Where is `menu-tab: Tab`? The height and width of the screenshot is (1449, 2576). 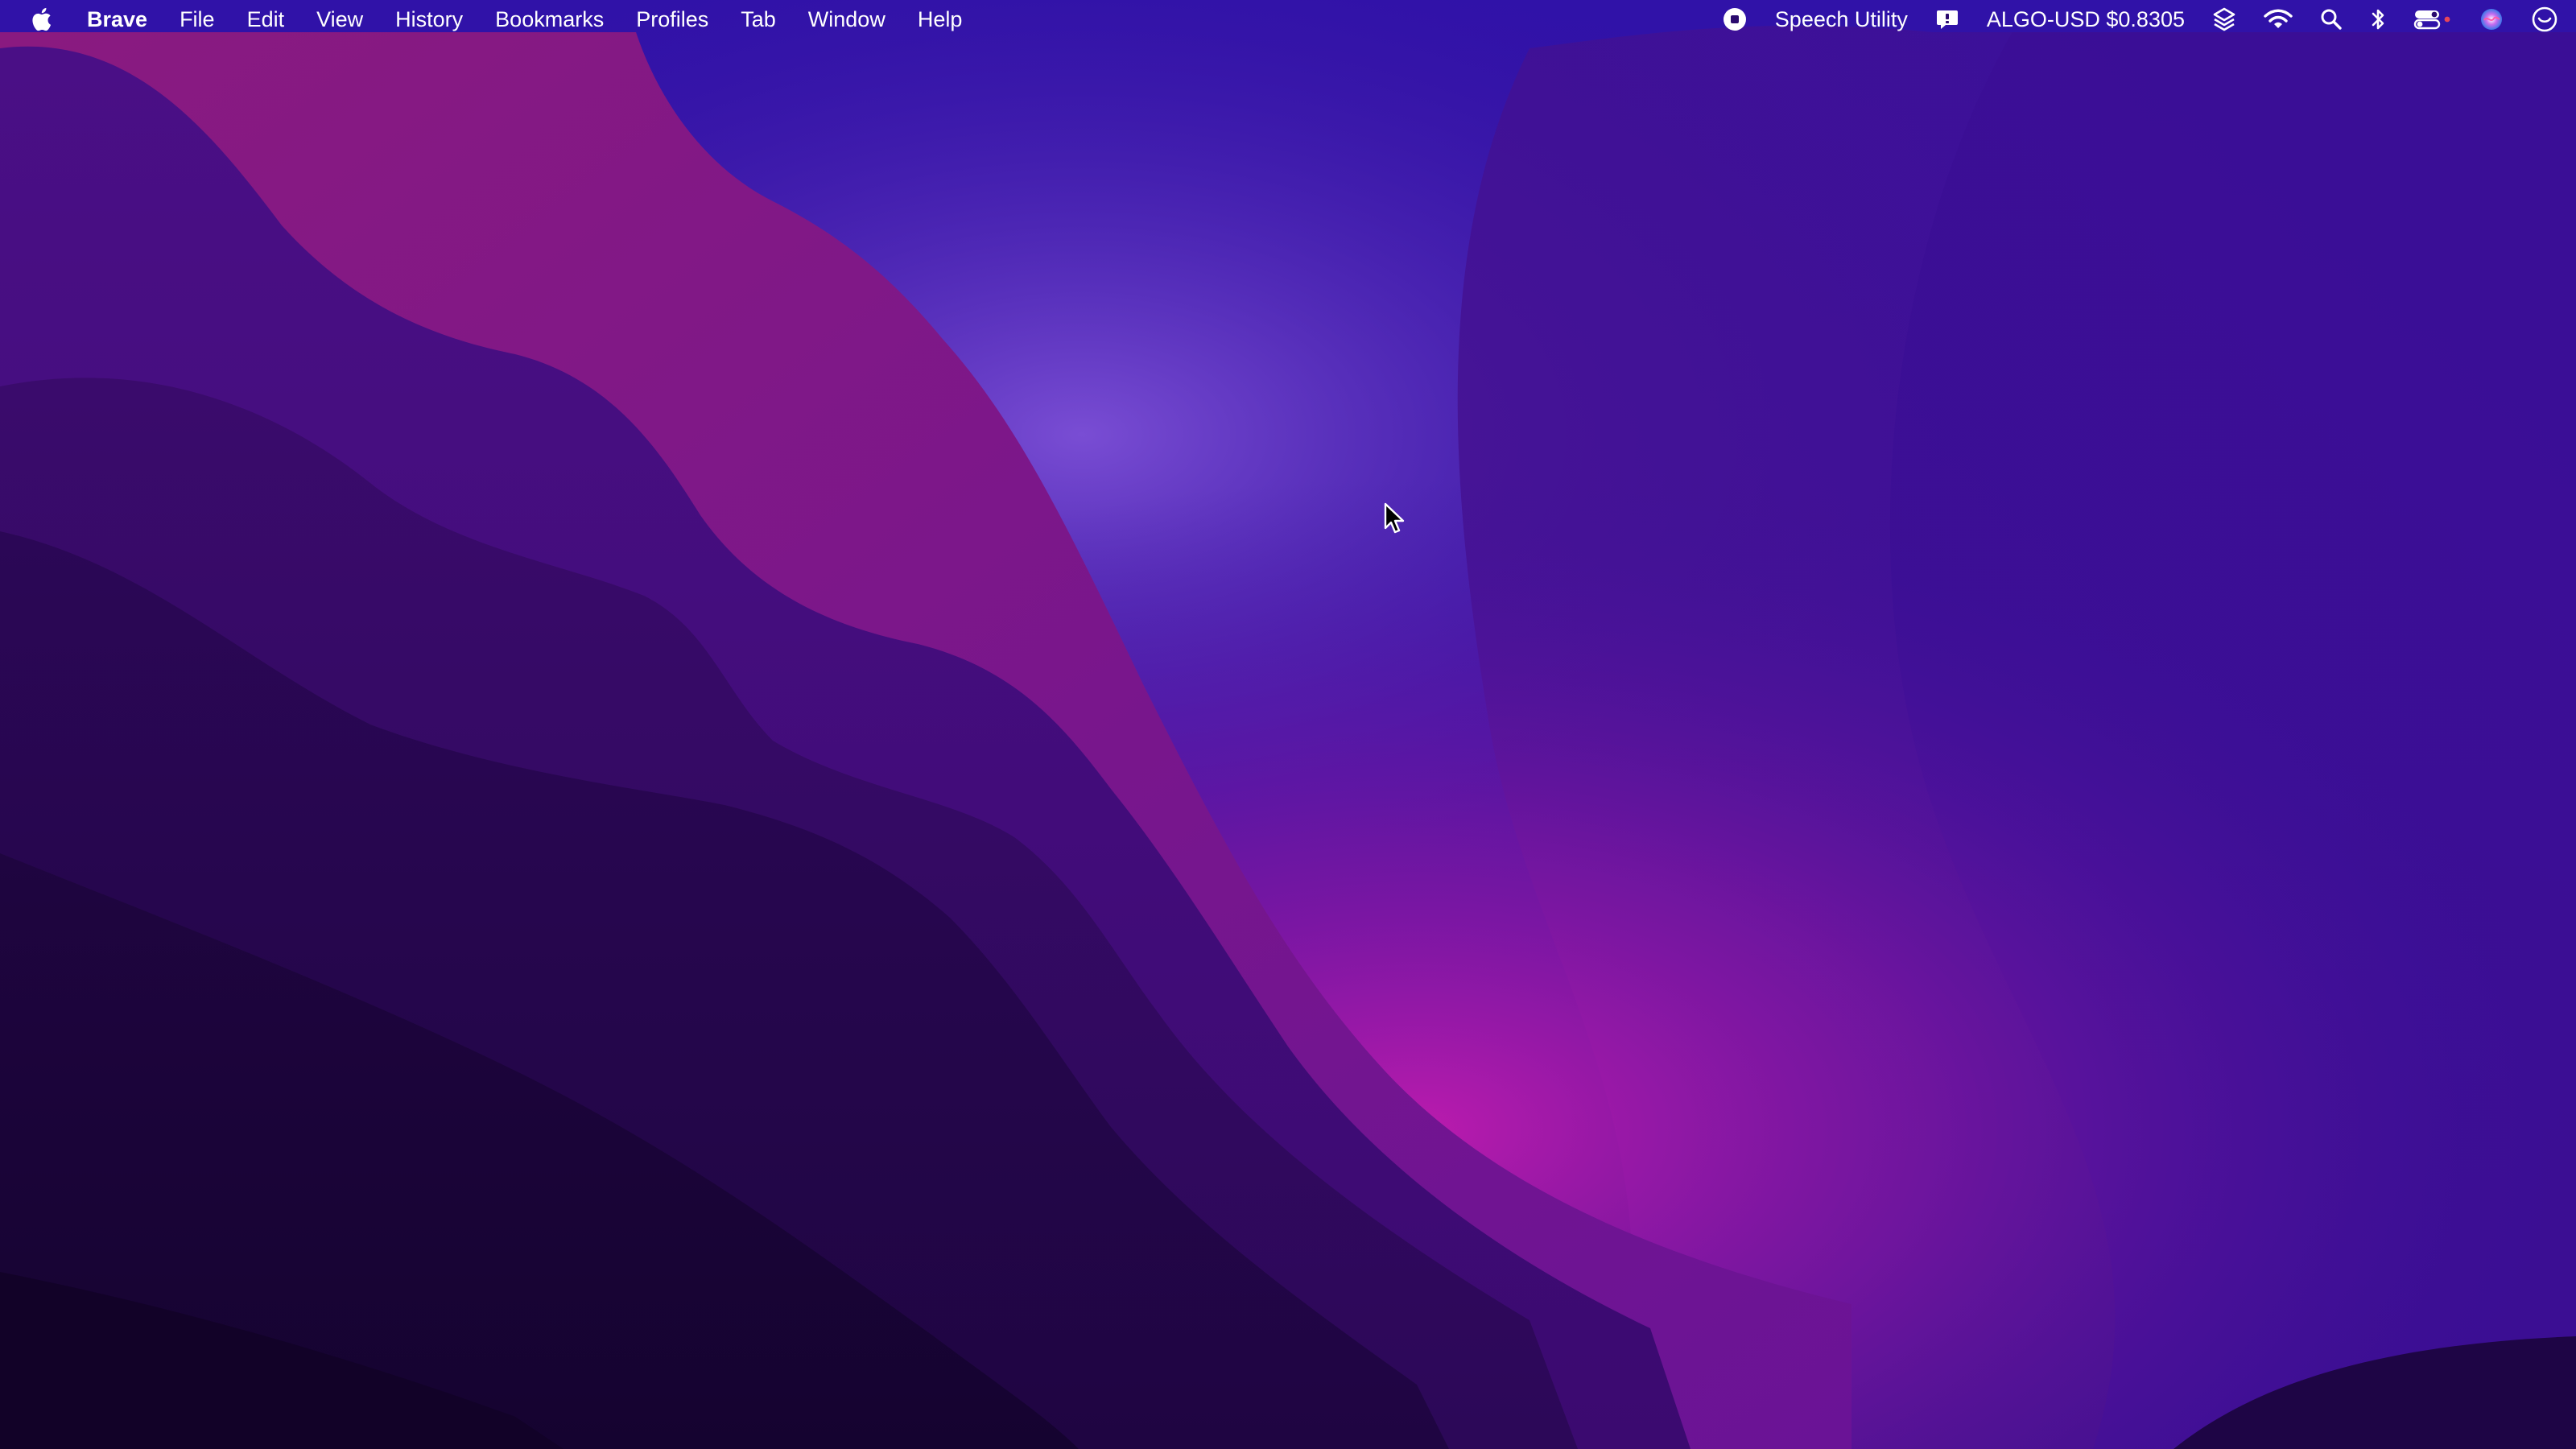
menu-tab: Tab is located at coordinates (758, 19).